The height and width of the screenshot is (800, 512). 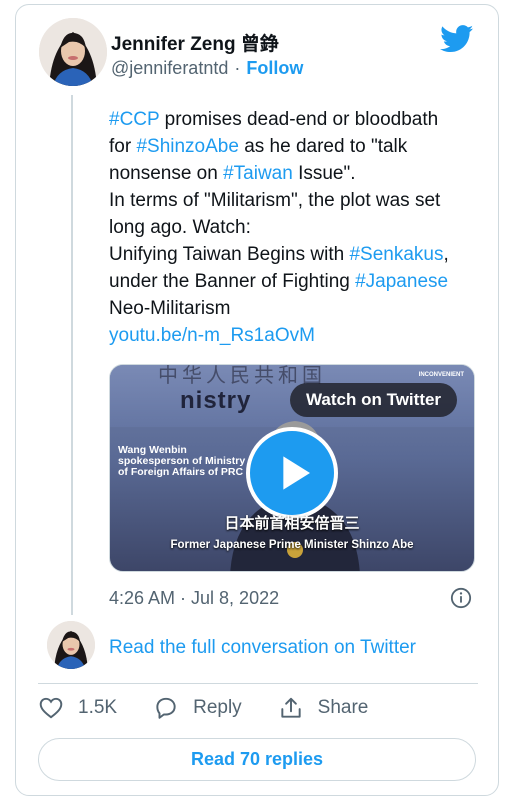 What do you see at coordinates (212, 335) in the screenshot?
I see `url-link: youtu.be/n-m_Rs1aOvM` at bounding box center [212, 335].